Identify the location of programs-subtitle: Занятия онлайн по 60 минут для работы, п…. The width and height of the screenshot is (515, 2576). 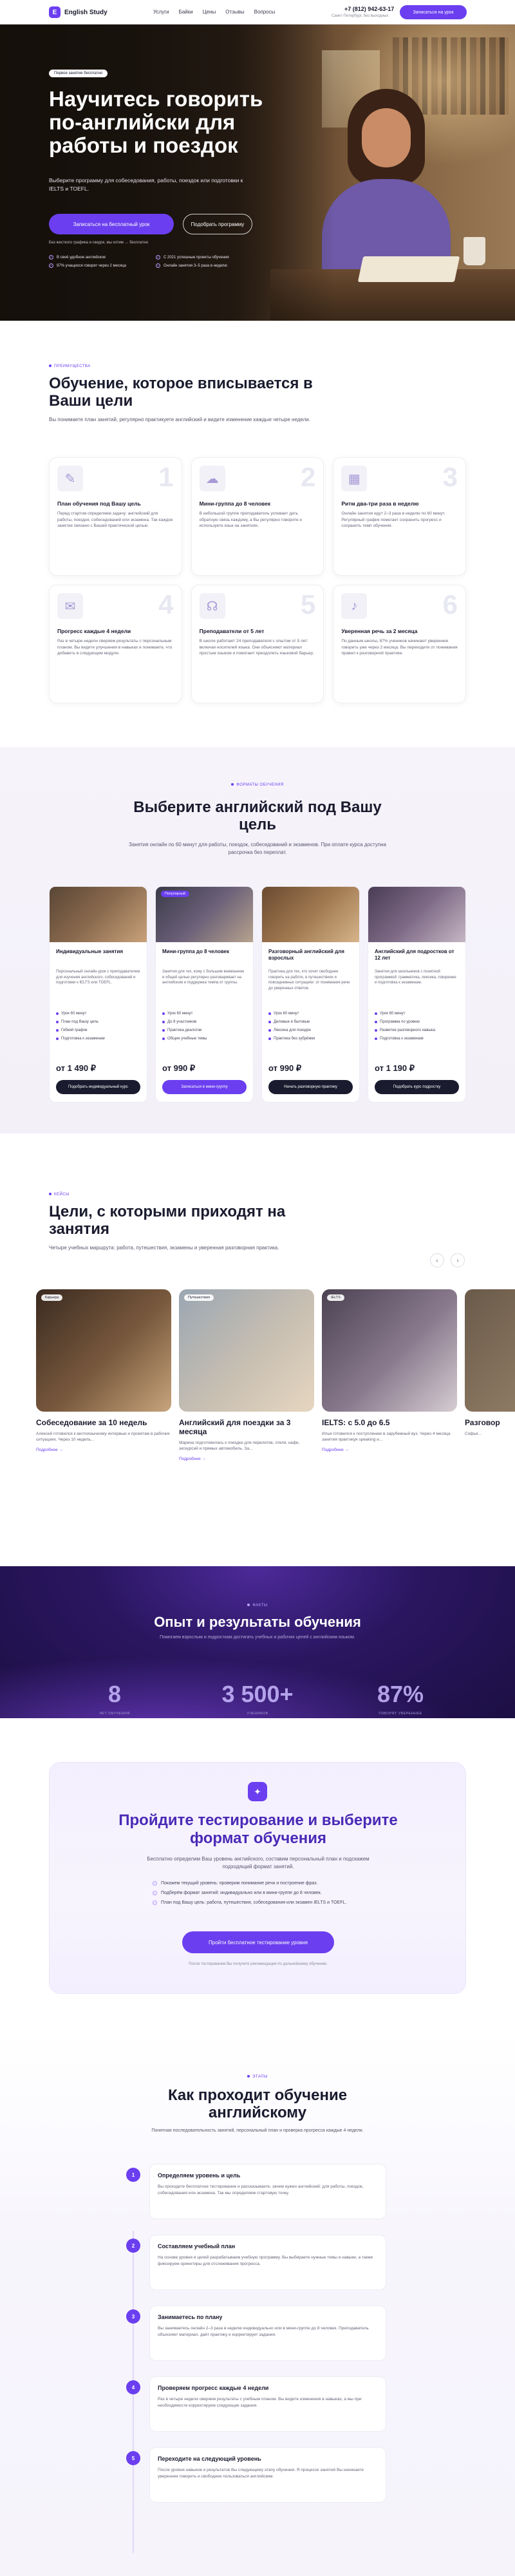
(257, 848).